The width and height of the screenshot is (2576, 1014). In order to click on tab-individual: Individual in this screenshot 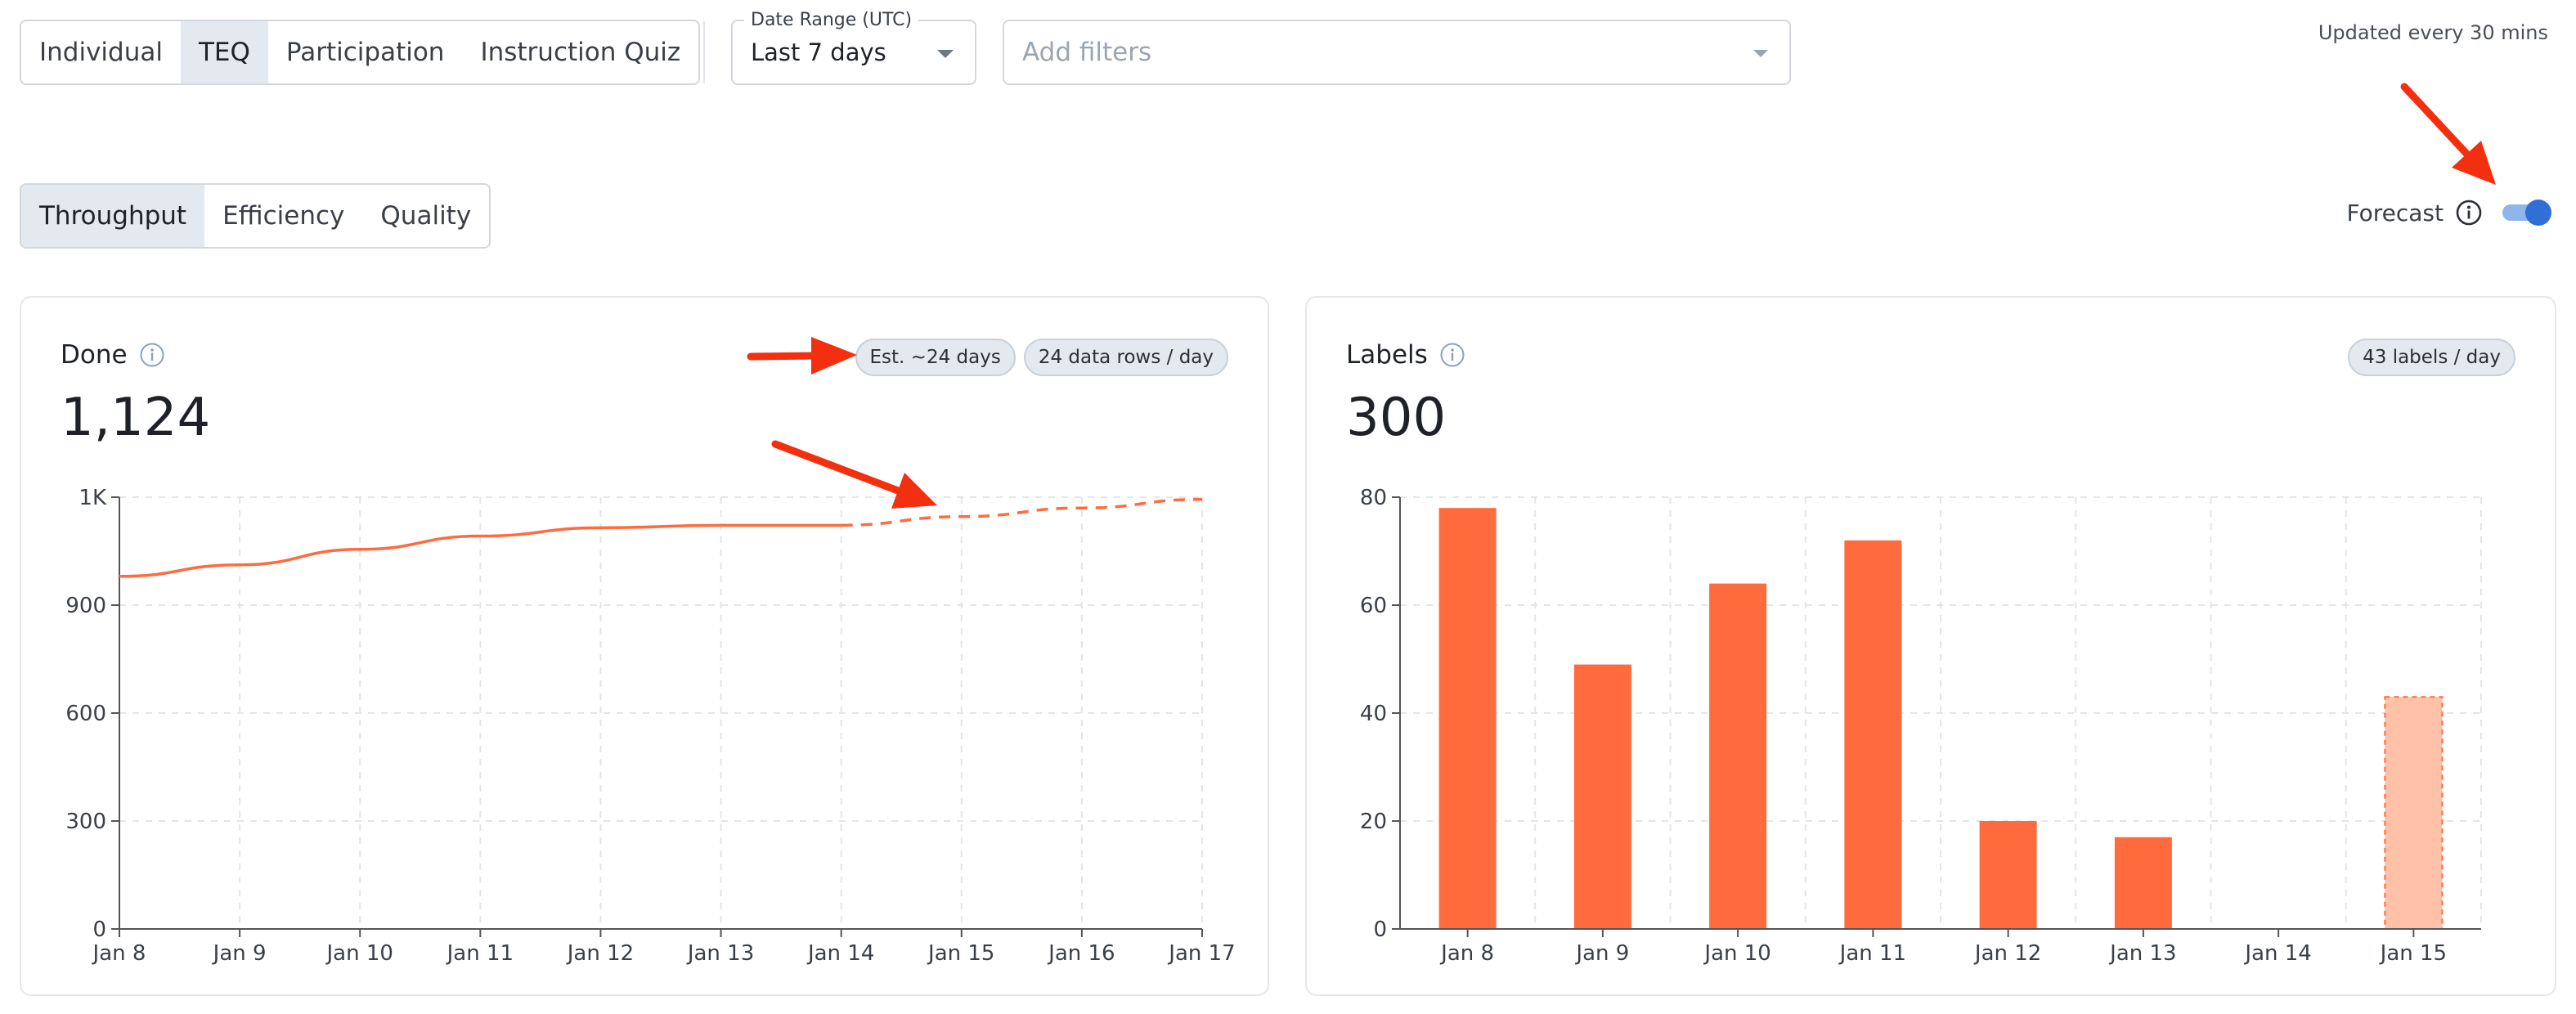, I will do `click(101, 52)`.